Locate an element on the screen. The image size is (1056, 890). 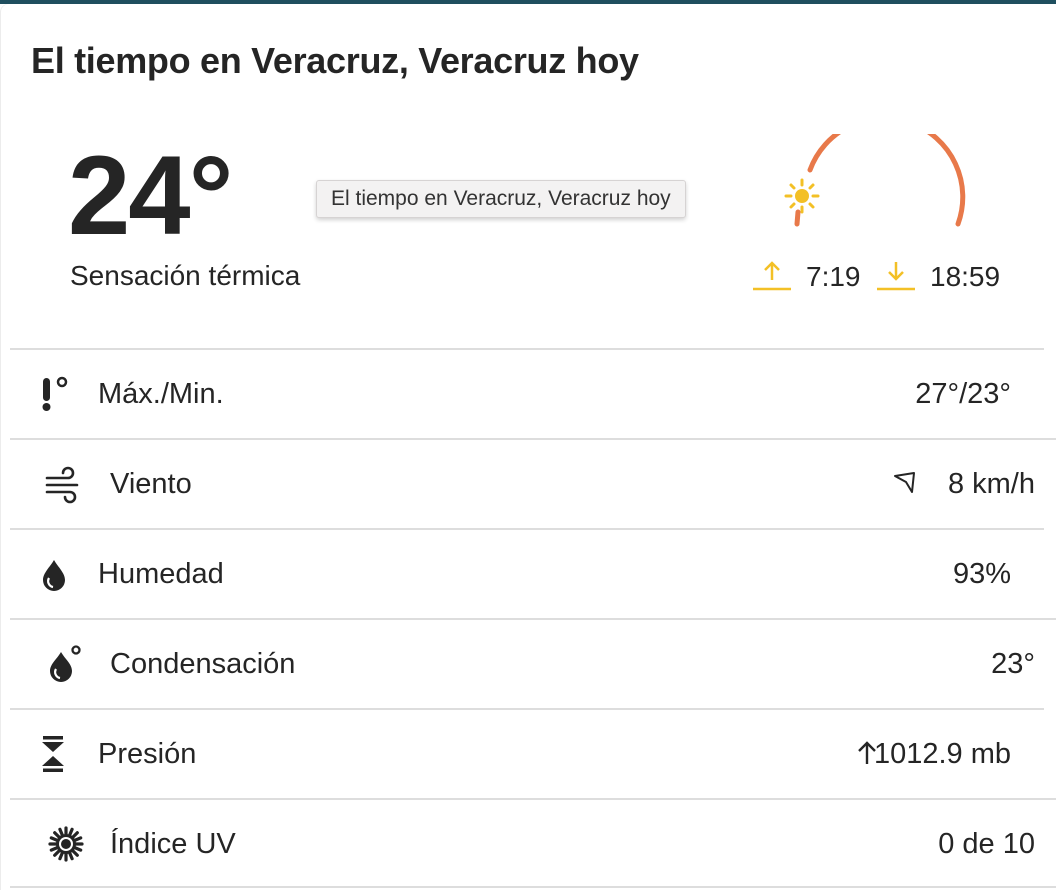
detail-value-uv-index: 0 de 10 is located at coordinates (986, 844).